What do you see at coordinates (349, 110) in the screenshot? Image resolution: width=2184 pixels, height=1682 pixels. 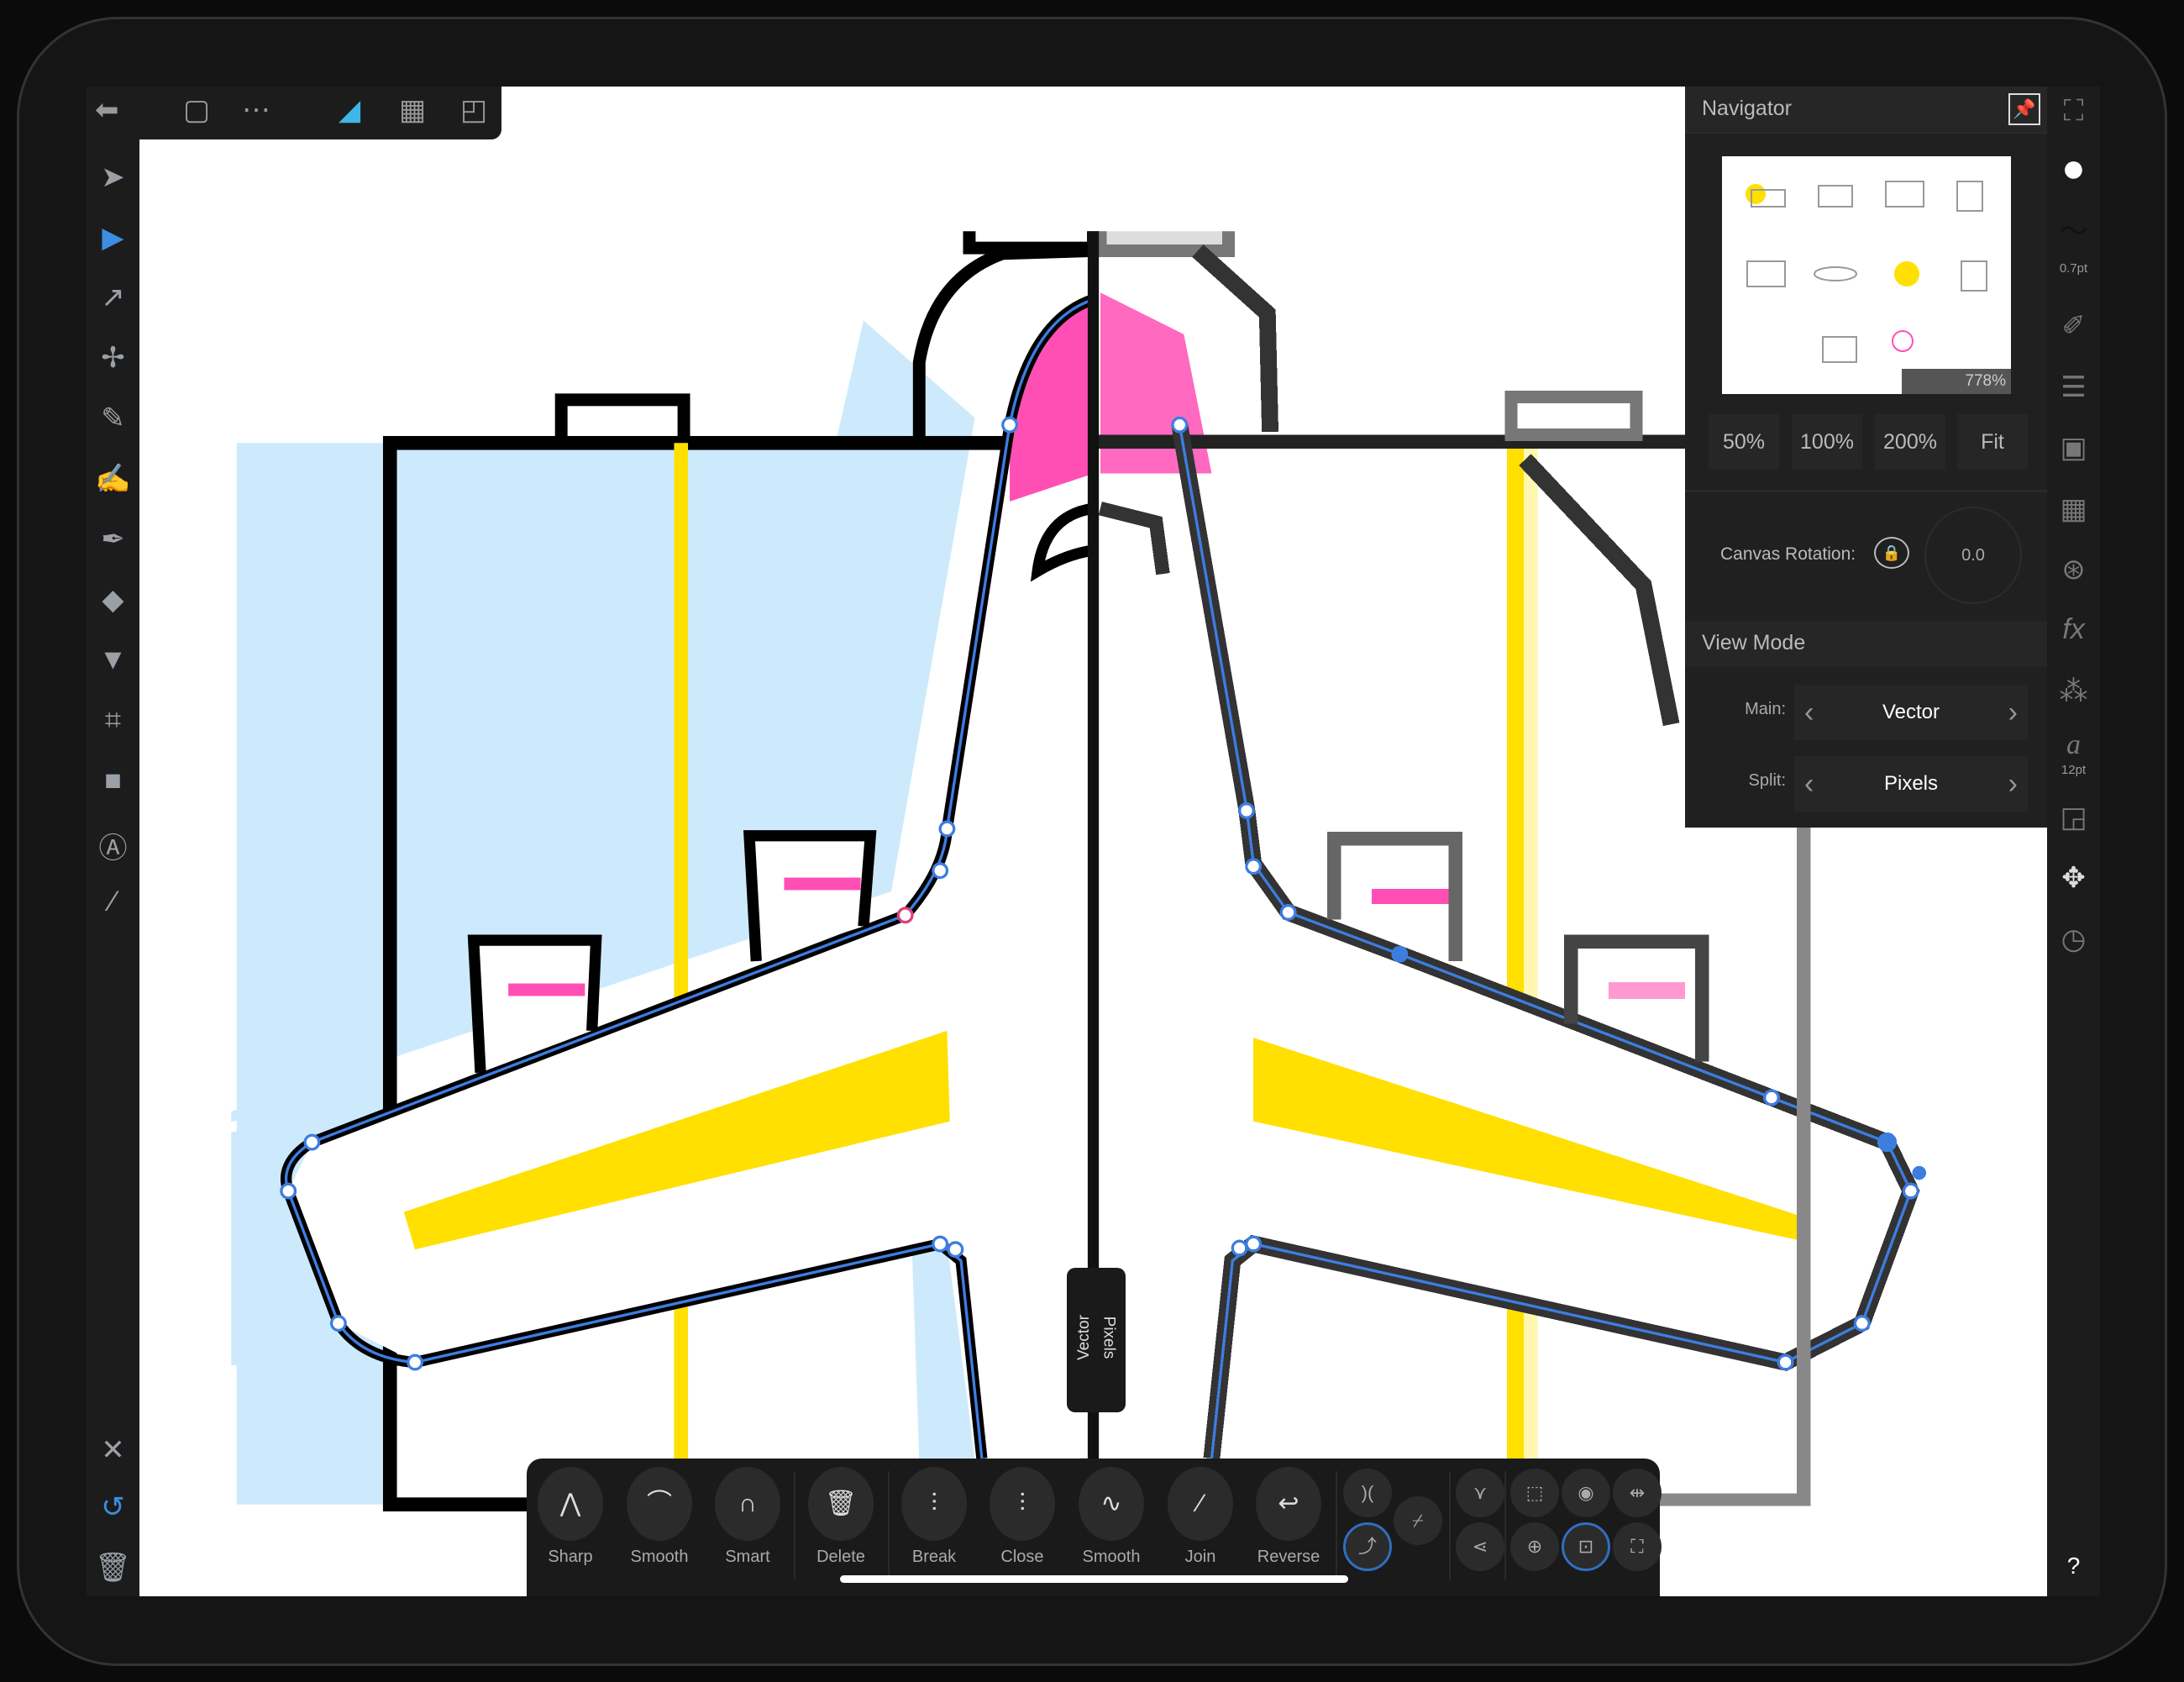 I see `affinity-designer-persona-icon: ◢` at bounding box center [349, 110].